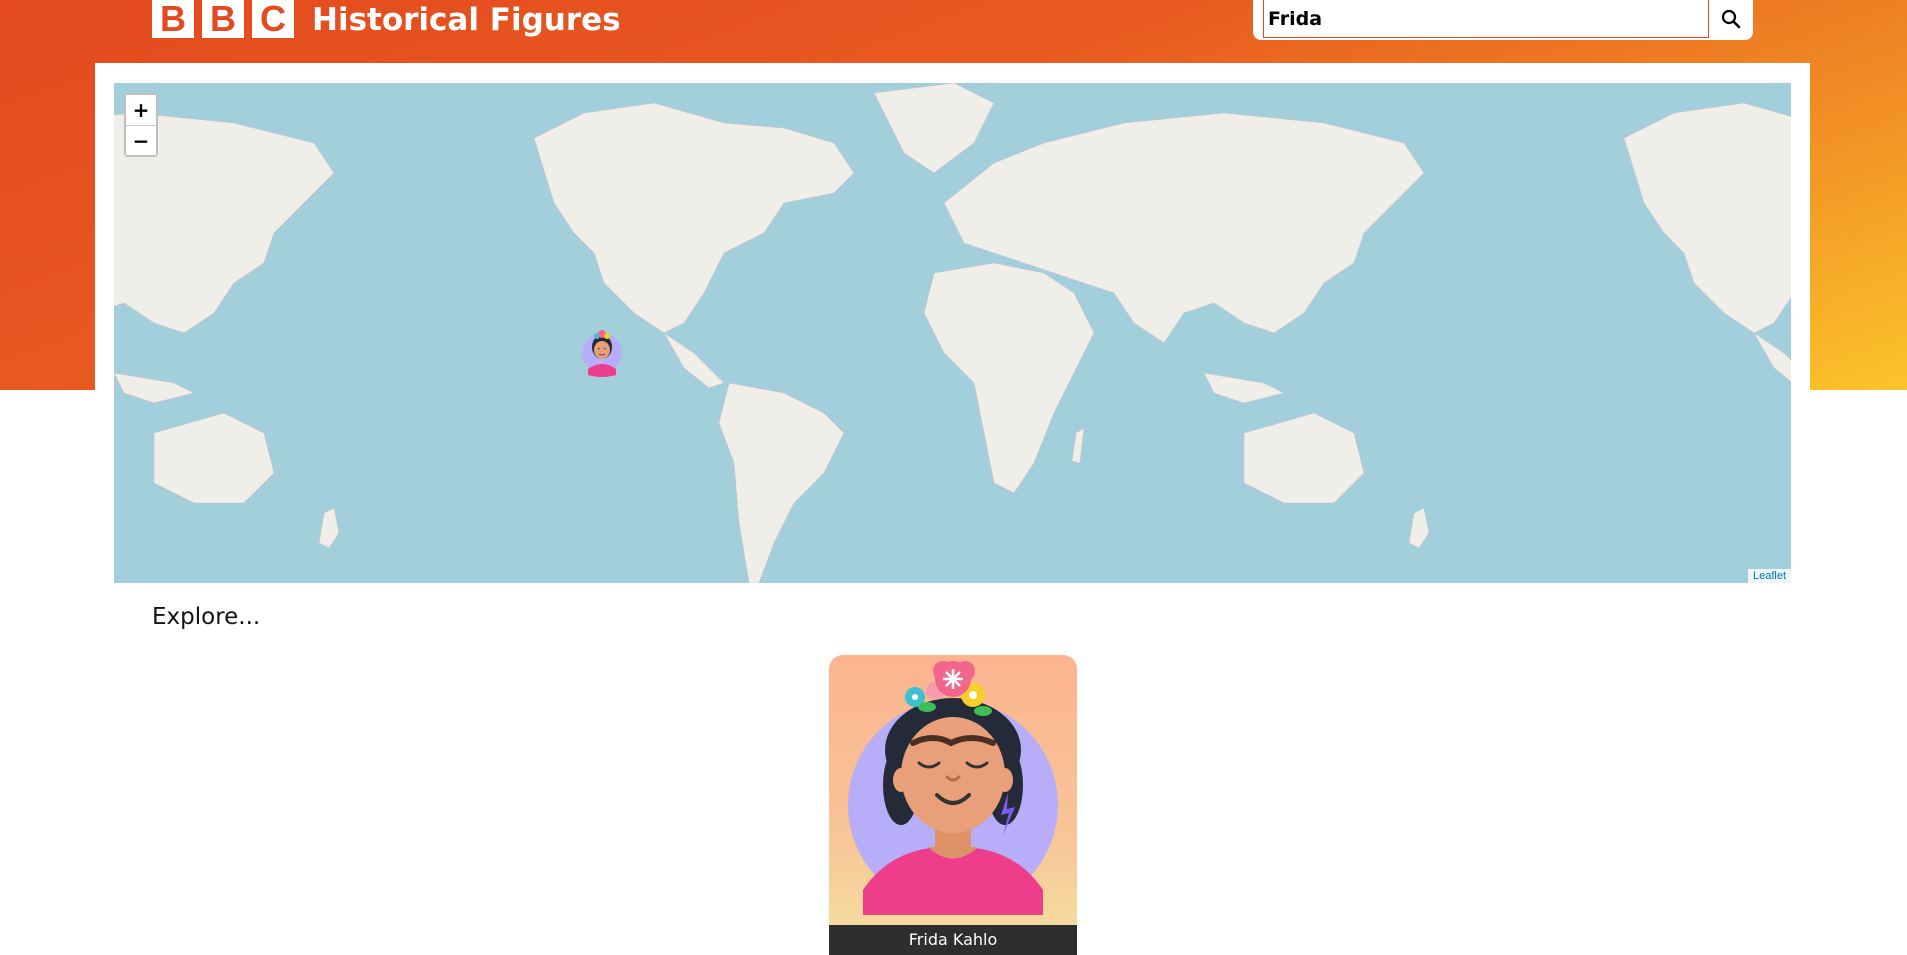  I want to click on page-title: Historical Figures, so click(466, 20).